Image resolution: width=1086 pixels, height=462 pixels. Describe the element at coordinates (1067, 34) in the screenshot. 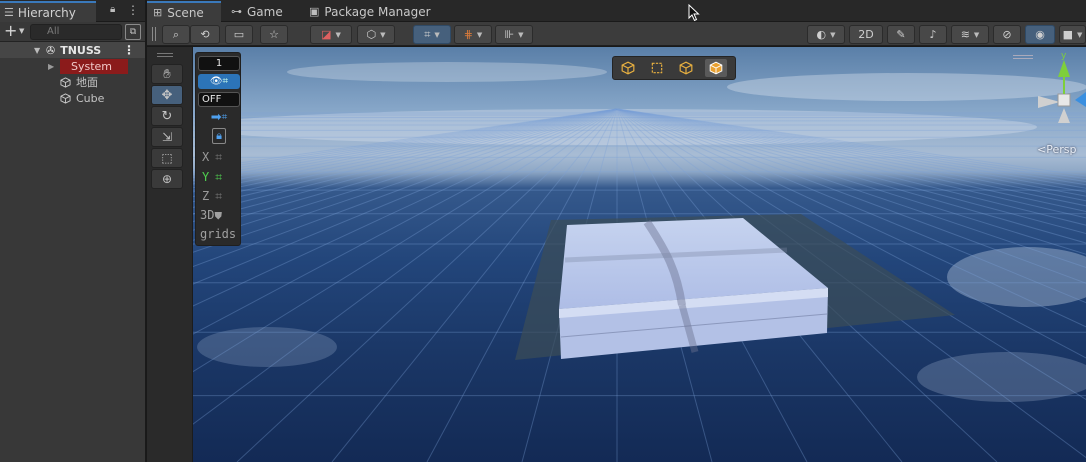

I see `video-camera-icon: ■` at that location.